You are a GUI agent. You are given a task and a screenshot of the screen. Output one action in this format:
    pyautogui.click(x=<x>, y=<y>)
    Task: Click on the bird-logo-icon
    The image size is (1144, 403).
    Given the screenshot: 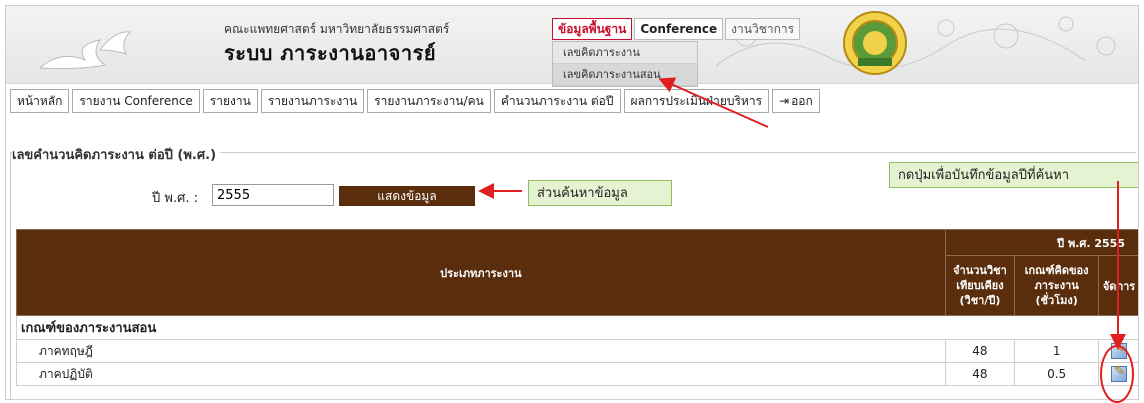 What is the action you would take?
    pyautogui.click(x=85, y=50)
    